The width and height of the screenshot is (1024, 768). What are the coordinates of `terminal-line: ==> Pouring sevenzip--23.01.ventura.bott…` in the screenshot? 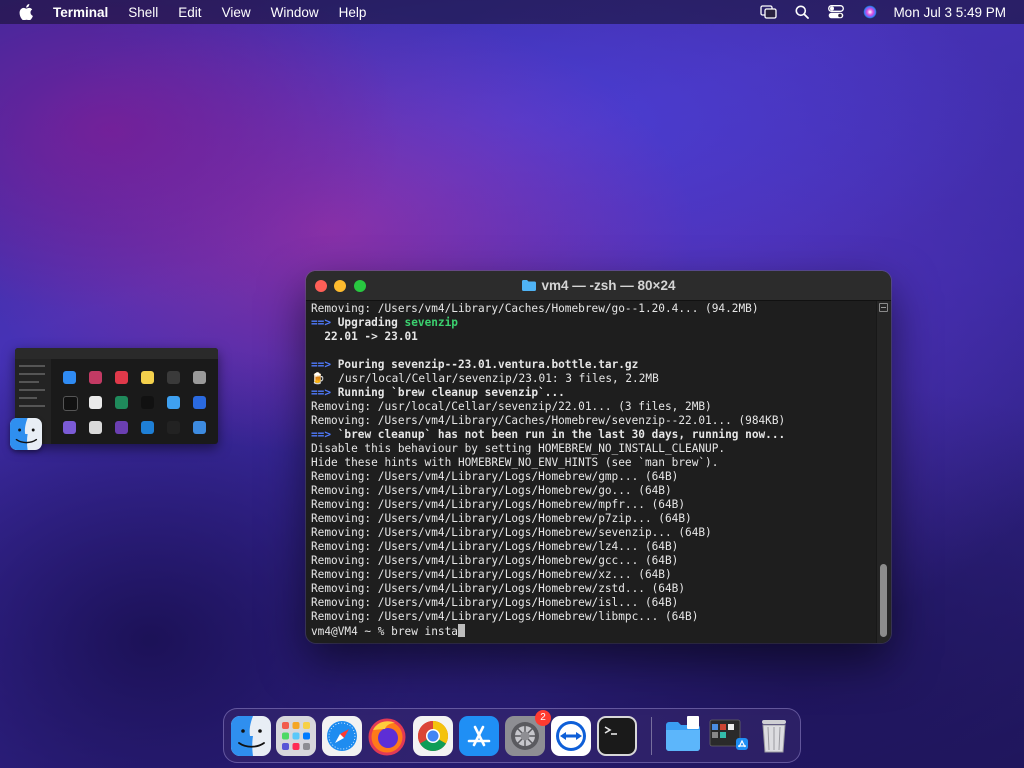 It's located at (594, 365).